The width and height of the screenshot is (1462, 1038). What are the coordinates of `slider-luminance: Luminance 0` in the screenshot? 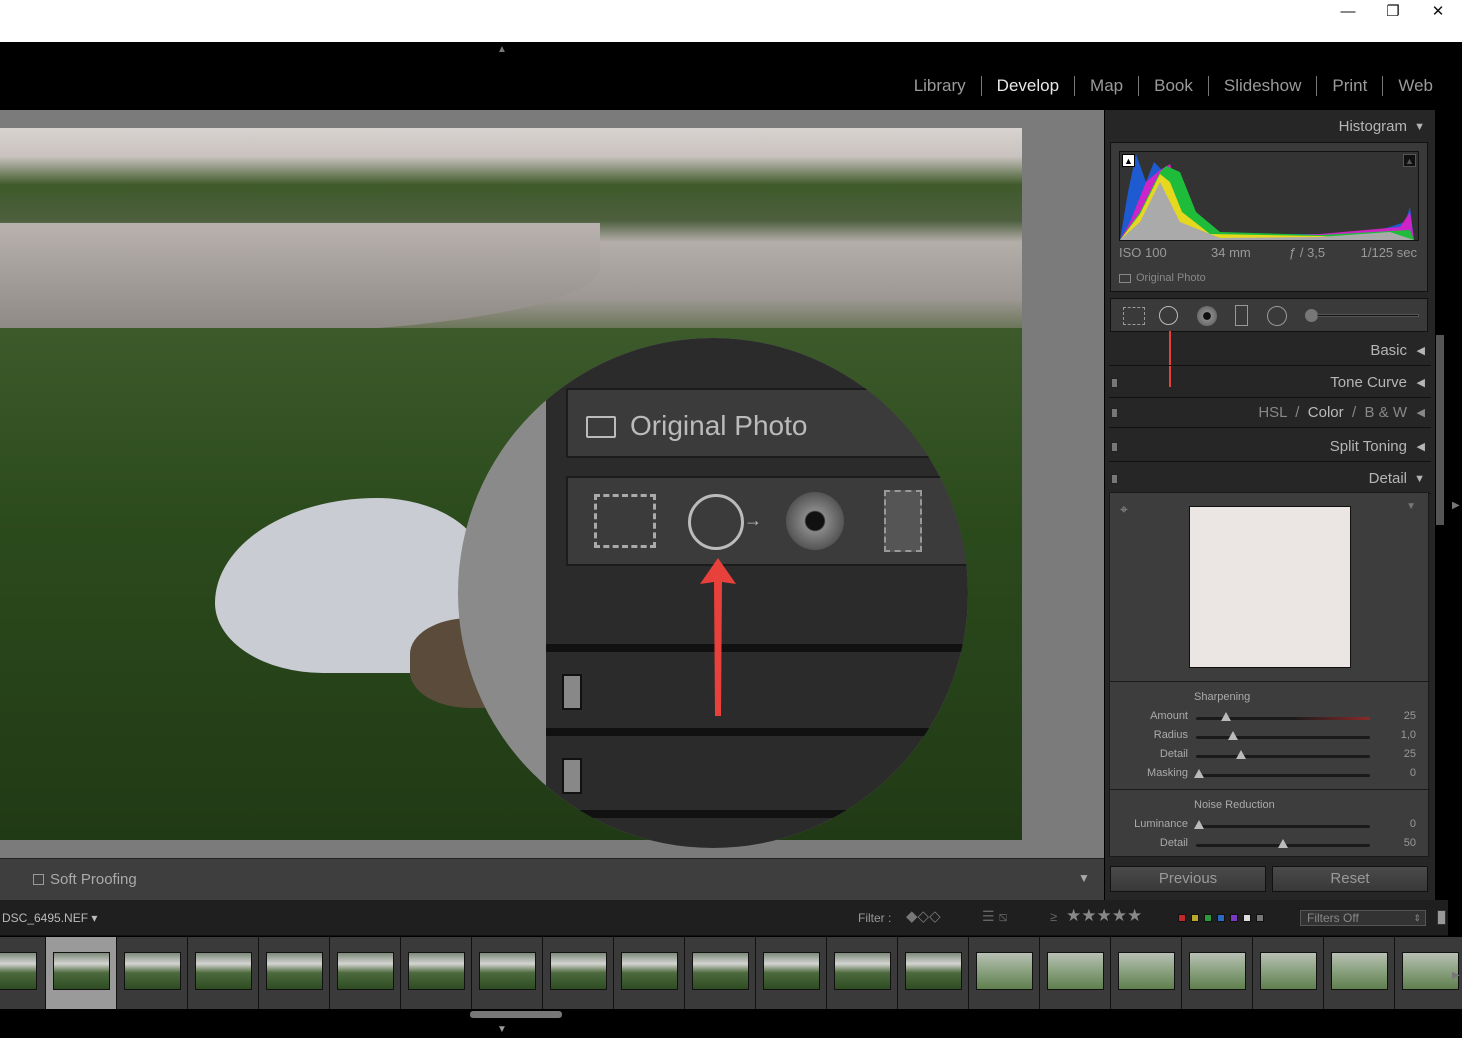 It's located at (1270, 825).